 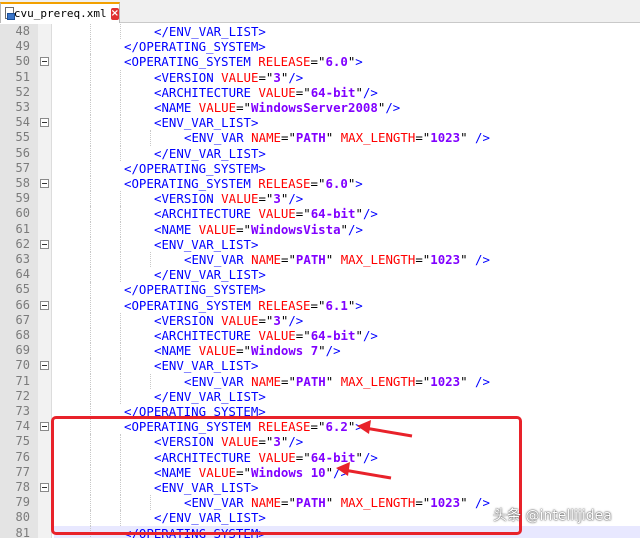 What do you see at coordinates (114, 13) in the screenshot?
I see `close-tab-icon: ×` at bounding box center [114, 13].